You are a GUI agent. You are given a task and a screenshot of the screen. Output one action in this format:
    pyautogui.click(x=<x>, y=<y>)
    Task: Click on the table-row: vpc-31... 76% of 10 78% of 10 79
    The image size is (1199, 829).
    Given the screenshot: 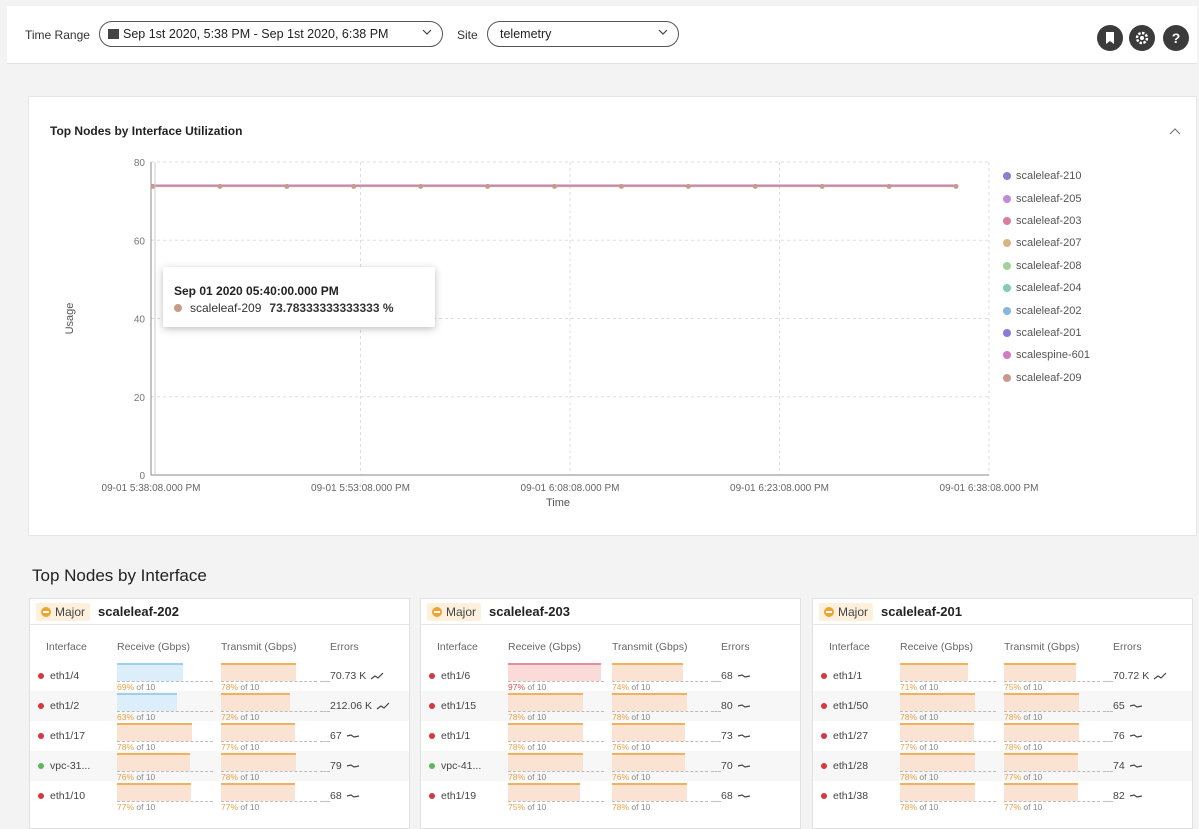 What is the action you would take?
    pyautogui.click(x=219, y=766)
    